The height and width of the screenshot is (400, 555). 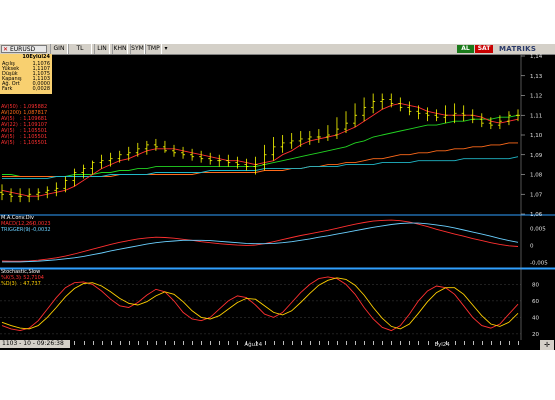 I want to click on template-button: TMP, so click(x=153, y=49).